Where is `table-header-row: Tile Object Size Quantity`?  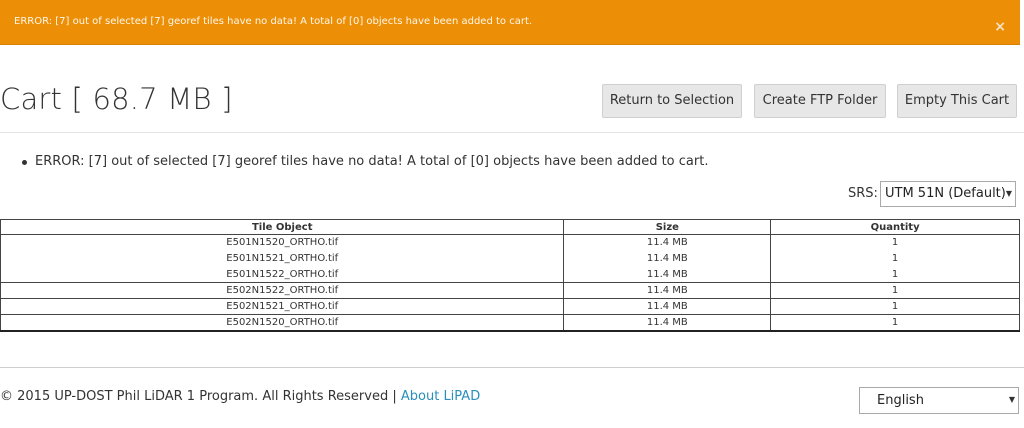 table-header-row: Tile Object Size Quantity is located at coordinates (510, 227).